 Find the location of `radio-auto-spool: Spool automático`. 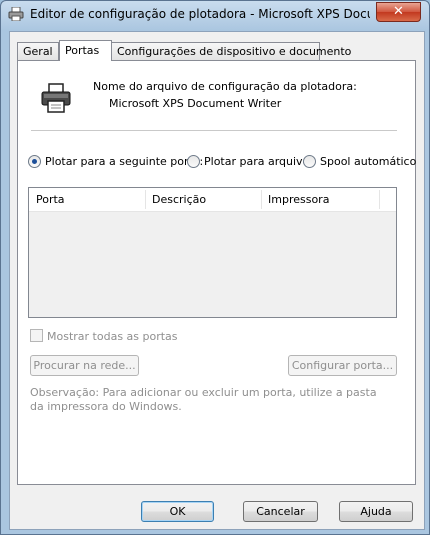

radio-auto-spool: Spool automático is located at coordinates (359, 162).